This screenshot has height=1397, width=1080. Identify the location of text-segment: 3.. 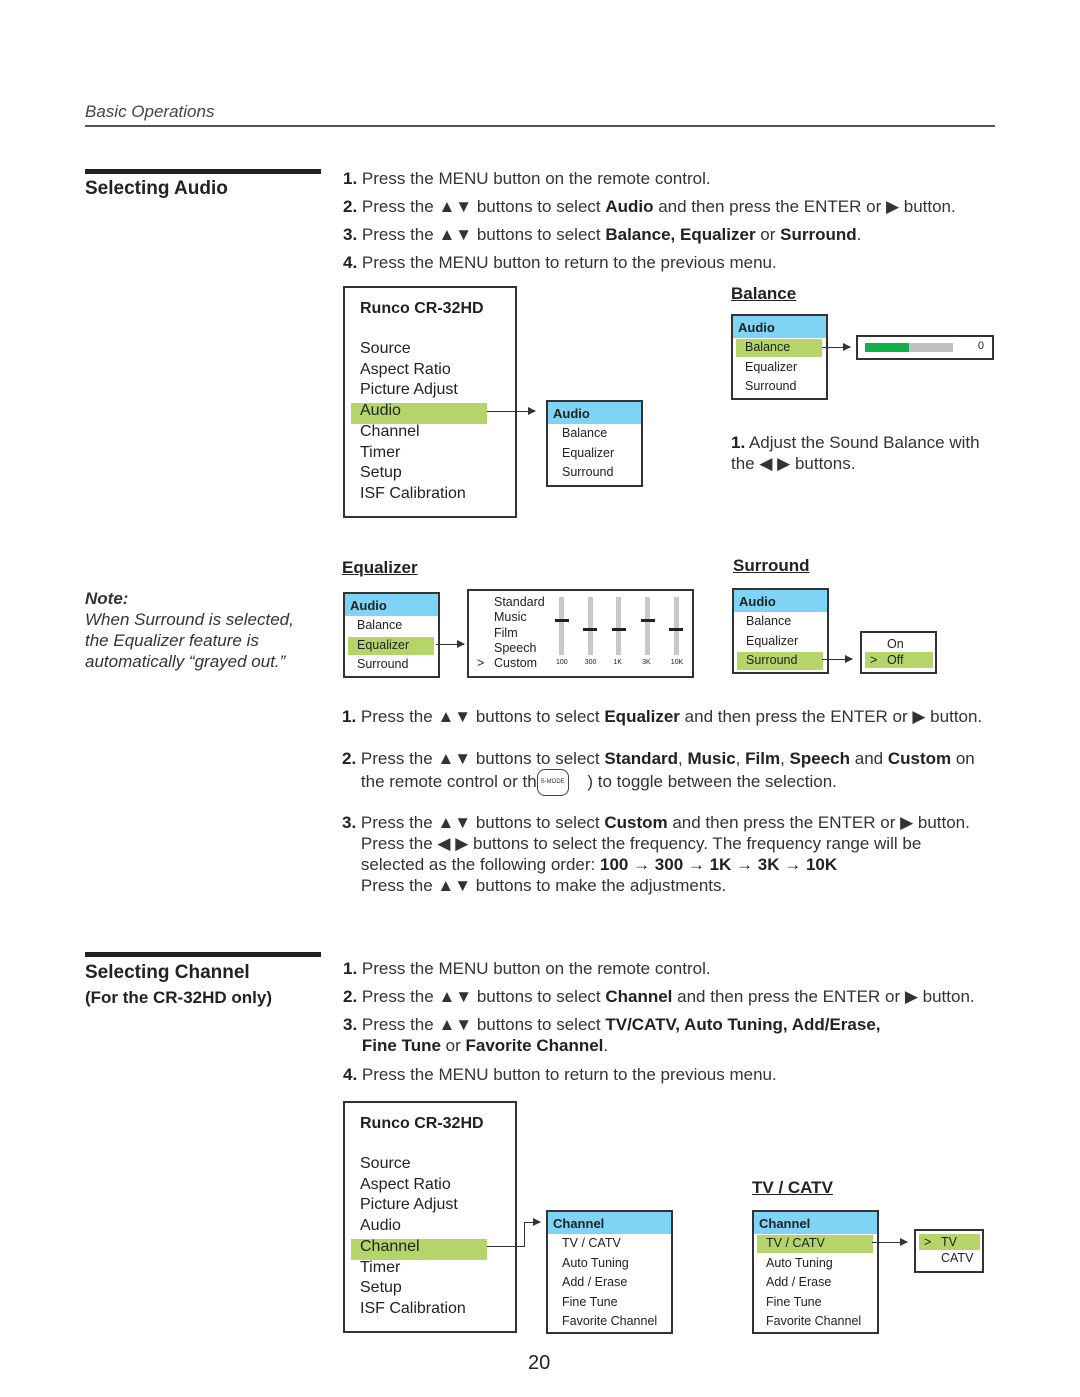
(349, 822).